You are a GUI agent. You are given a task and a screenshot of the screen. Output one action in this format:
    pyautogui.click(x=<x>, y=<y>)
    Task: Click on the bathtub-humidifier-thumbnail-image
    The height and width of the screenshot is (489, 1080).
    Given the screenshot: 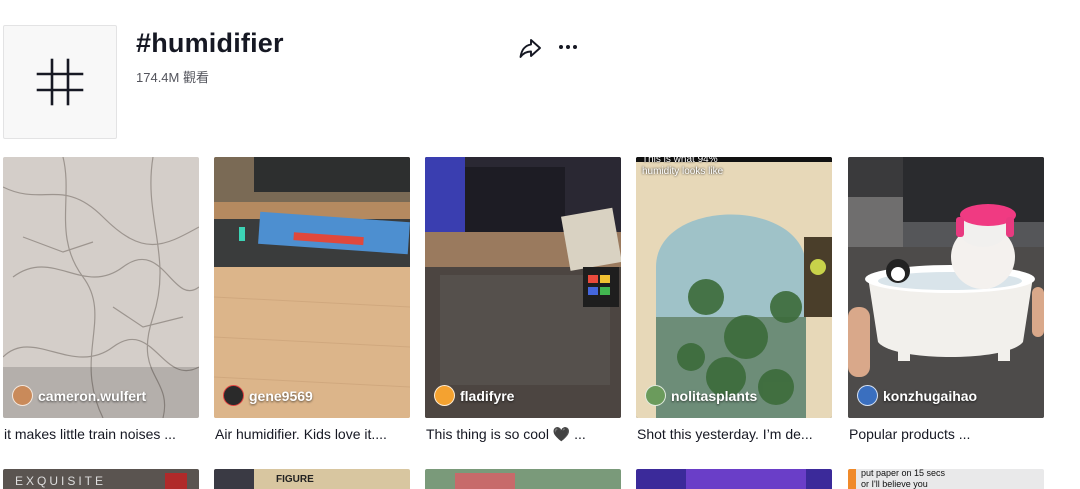 What is the action you would take?
    pyautogui.click(x=946, y=287)
    